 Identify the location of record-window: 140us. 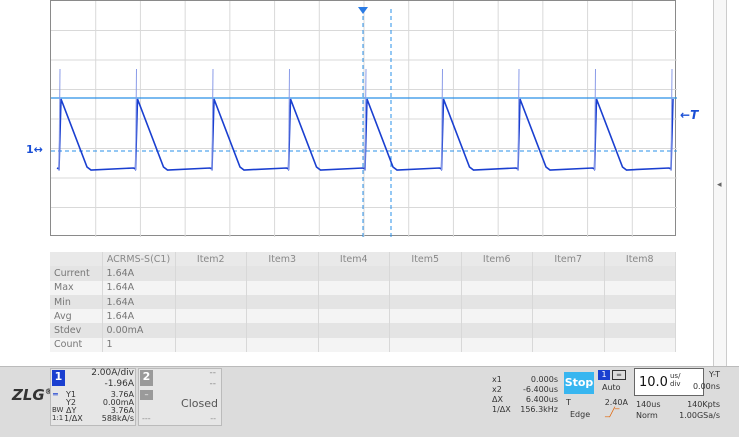
(648, 404).